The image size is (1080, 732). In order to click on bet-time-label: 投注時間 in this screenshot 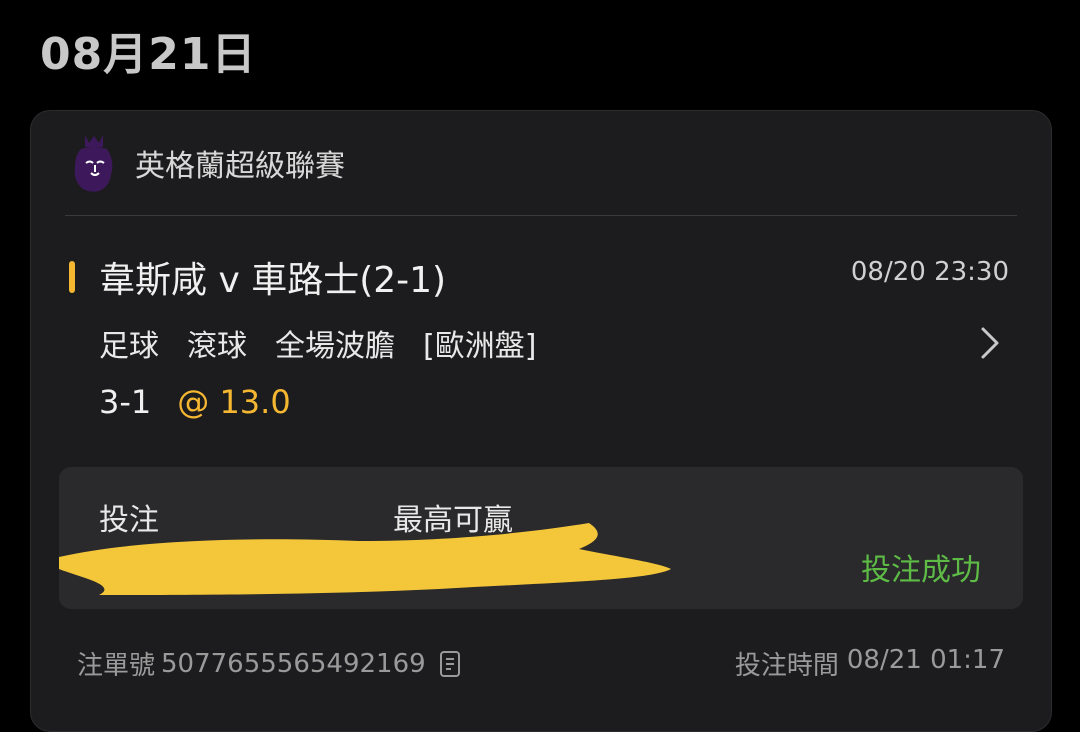, I will do `click(786, 666)`.